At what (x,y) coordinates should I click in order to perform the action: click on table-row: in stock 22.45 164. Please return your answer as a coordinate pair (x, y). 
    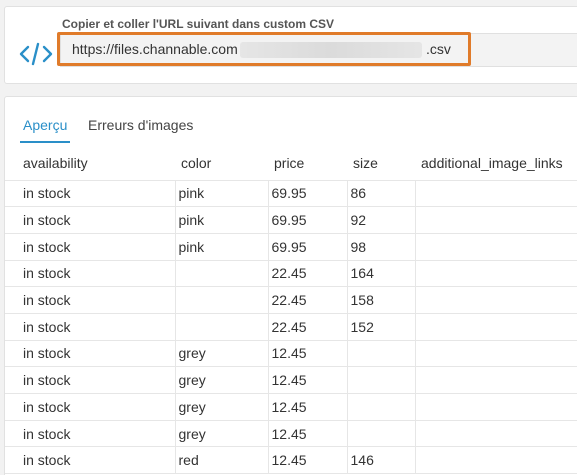
    Looking at the image, I should click on (291, 274).